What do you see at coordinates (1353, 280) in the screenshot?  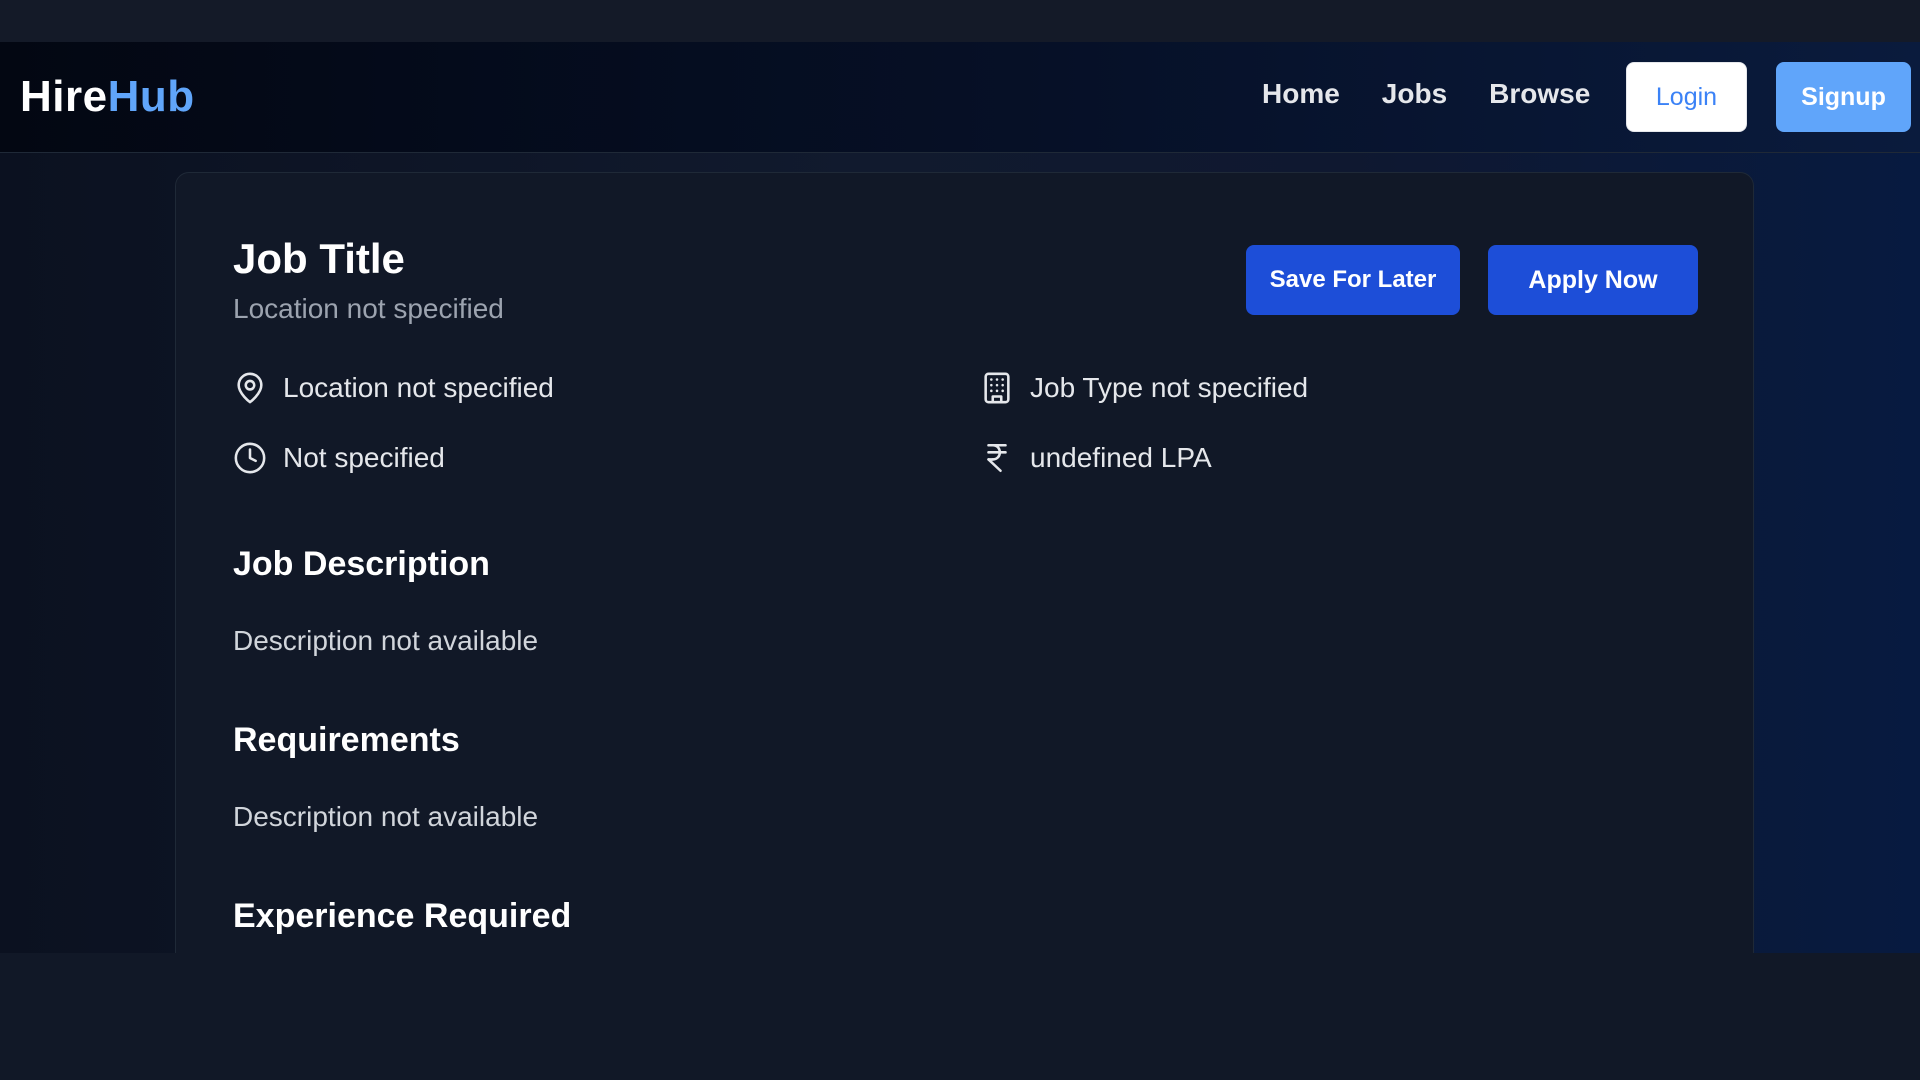 I see `save-for-later-button: Save For Later` at bounding box center [1353, 280].